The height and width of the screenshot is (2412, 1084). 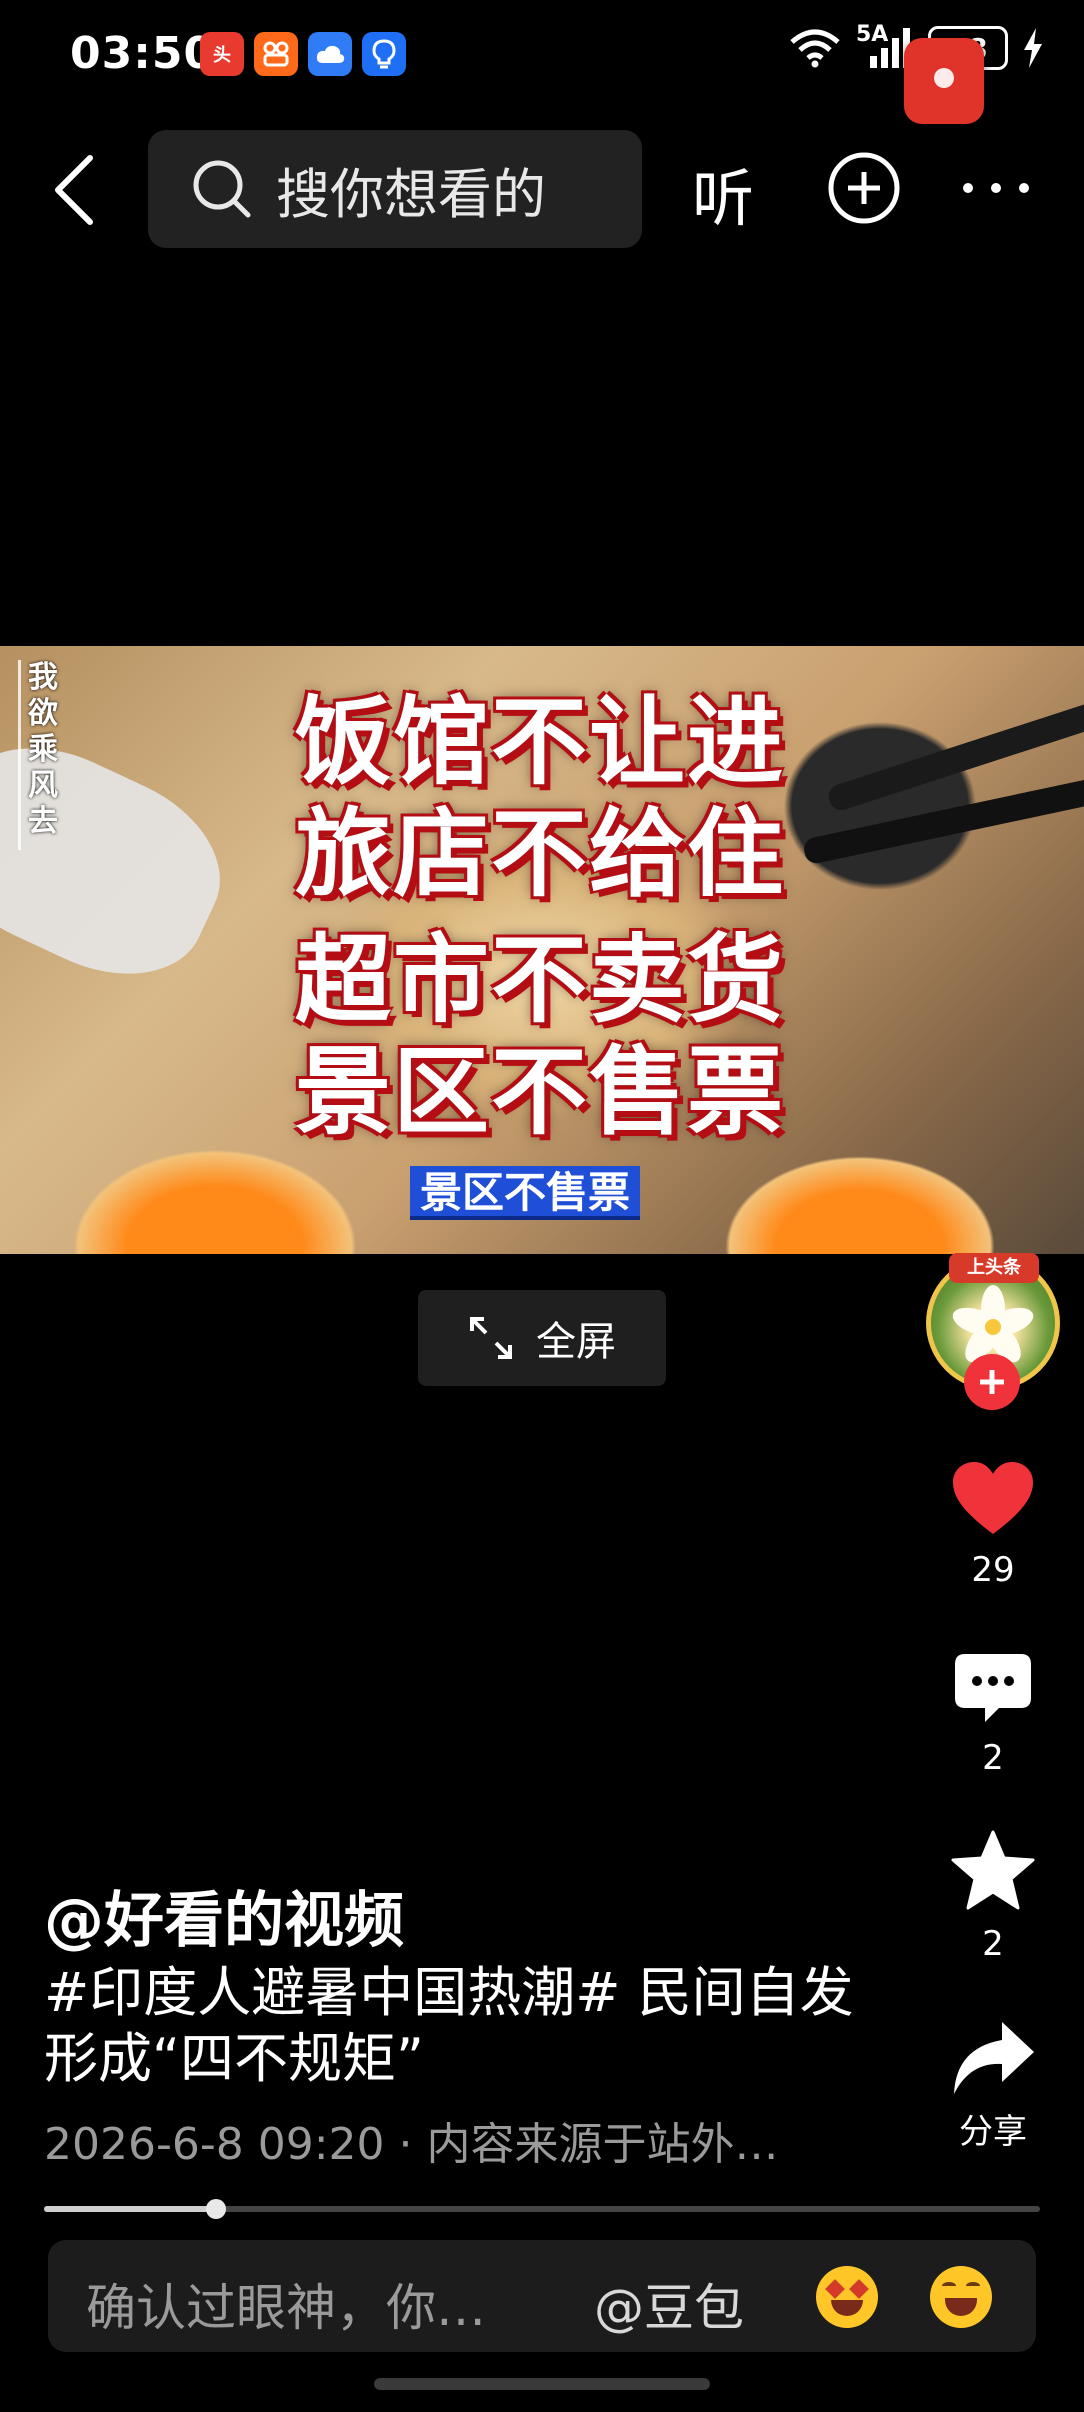 I want to click on caption-line: 饭馆不让进, so click(x=540, y=742).